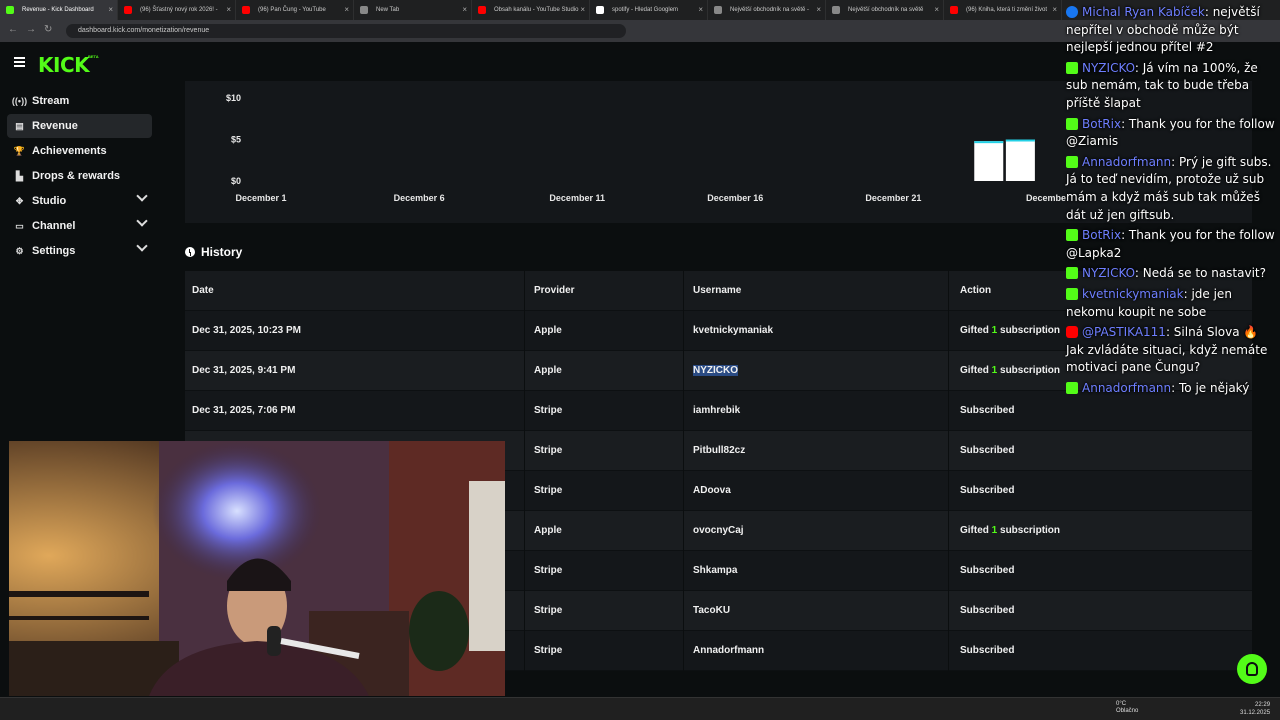 The height and width of the screenshot is (720, 1280). Describe the element at coordinates (31, 29) in the screenshot. I see `forward-icon: →` at that location.